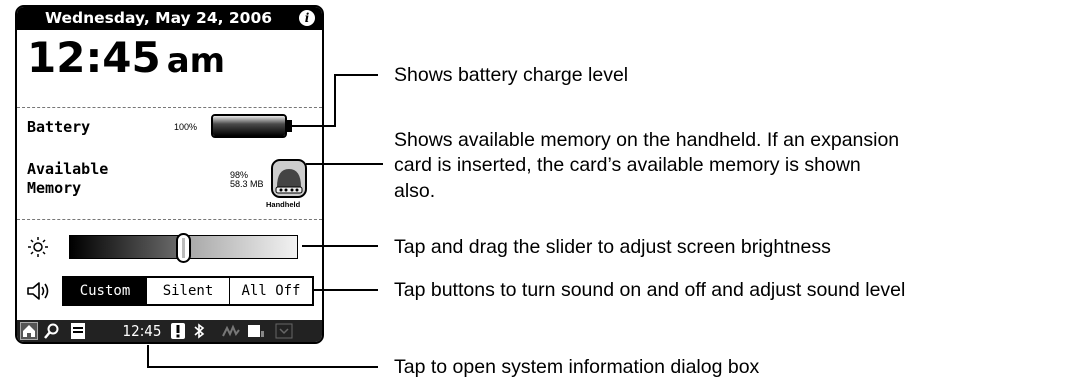  Describe the element at coordinates (231, 331) in the screenshot. I see `graffiti-icon` at that location.